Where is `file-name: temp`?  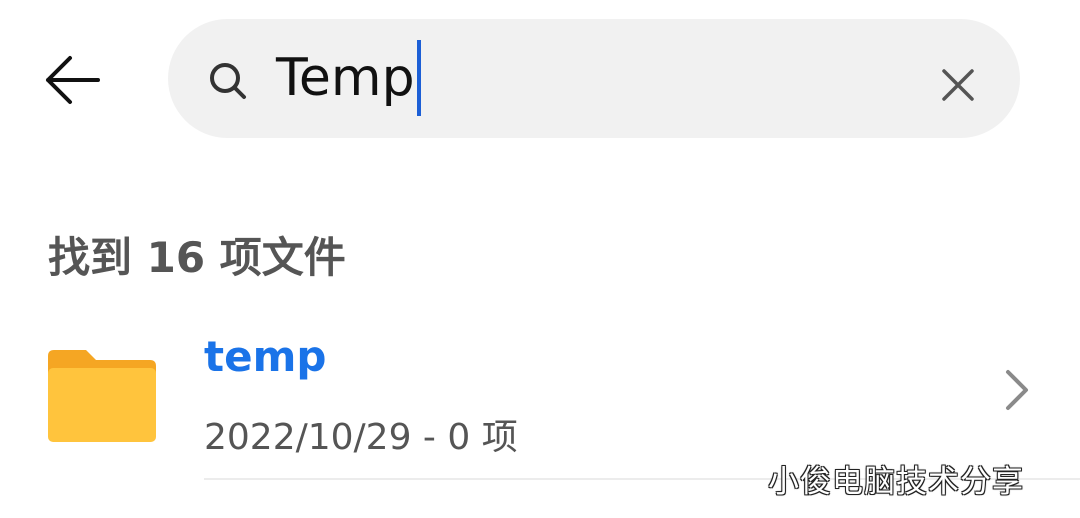
file-name: temp is located at coordinates (265, 356).